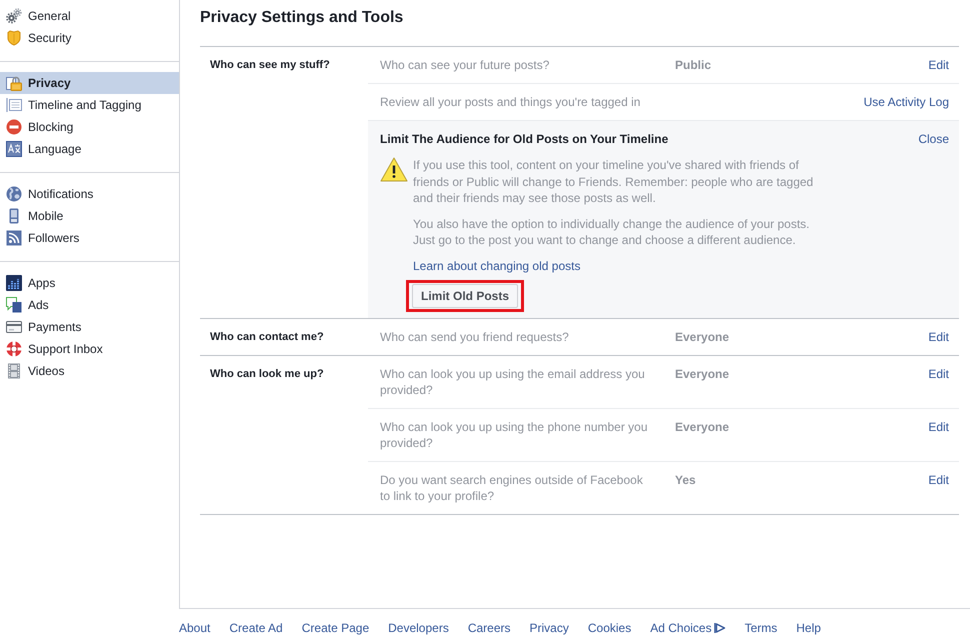  I want to click on speech-bubble-icon, so click(14, 305).